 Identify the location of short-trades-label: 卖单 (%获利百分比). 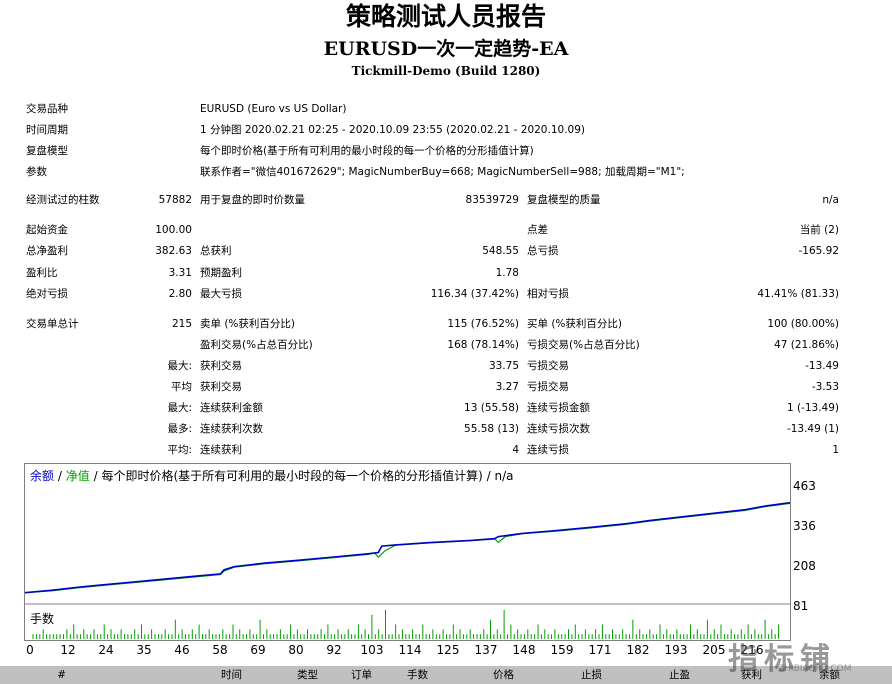
(248, 324).